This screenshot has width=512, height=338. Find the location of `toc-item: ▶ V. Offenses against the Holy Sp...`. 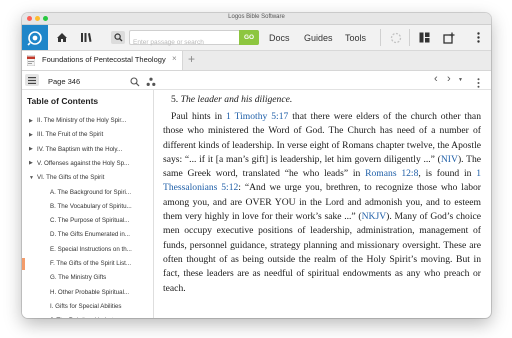

toc-item: ▶ V. Offenses against the Holy Sp... is located at coordinates (90, 163).